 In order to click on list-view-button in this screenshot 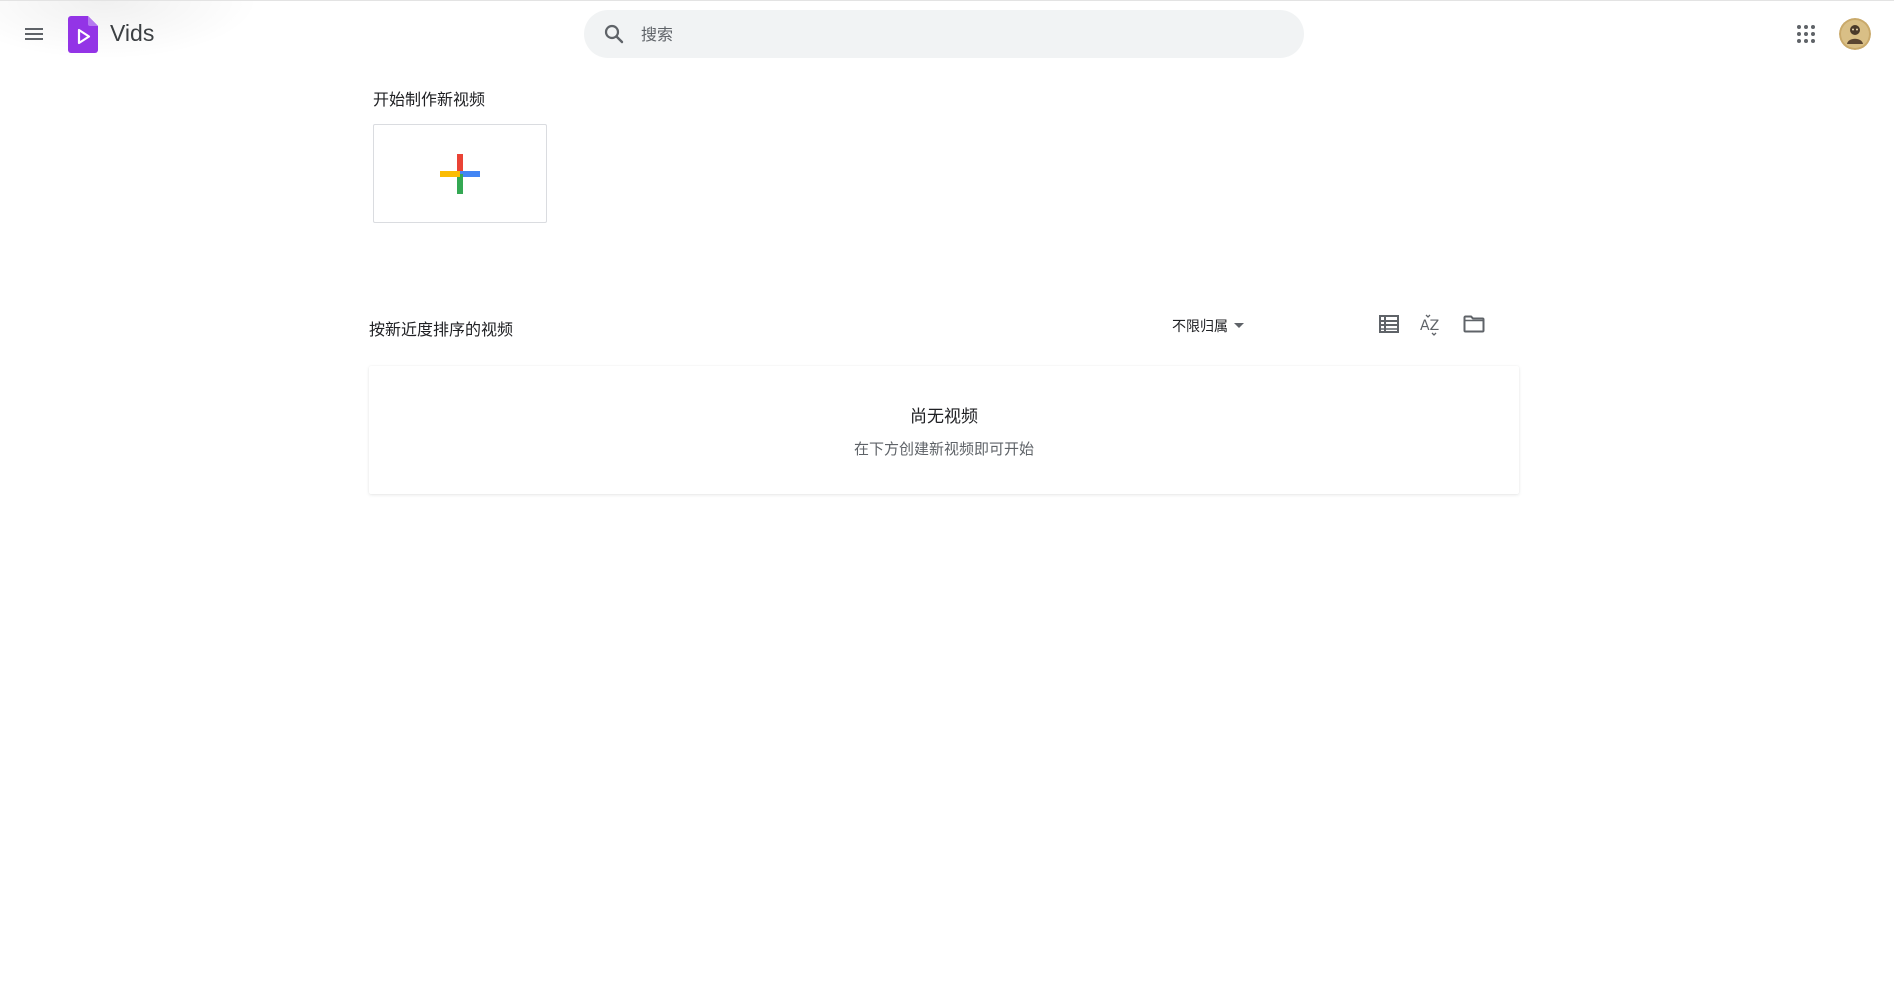, I will do `click(1389, 324)`.